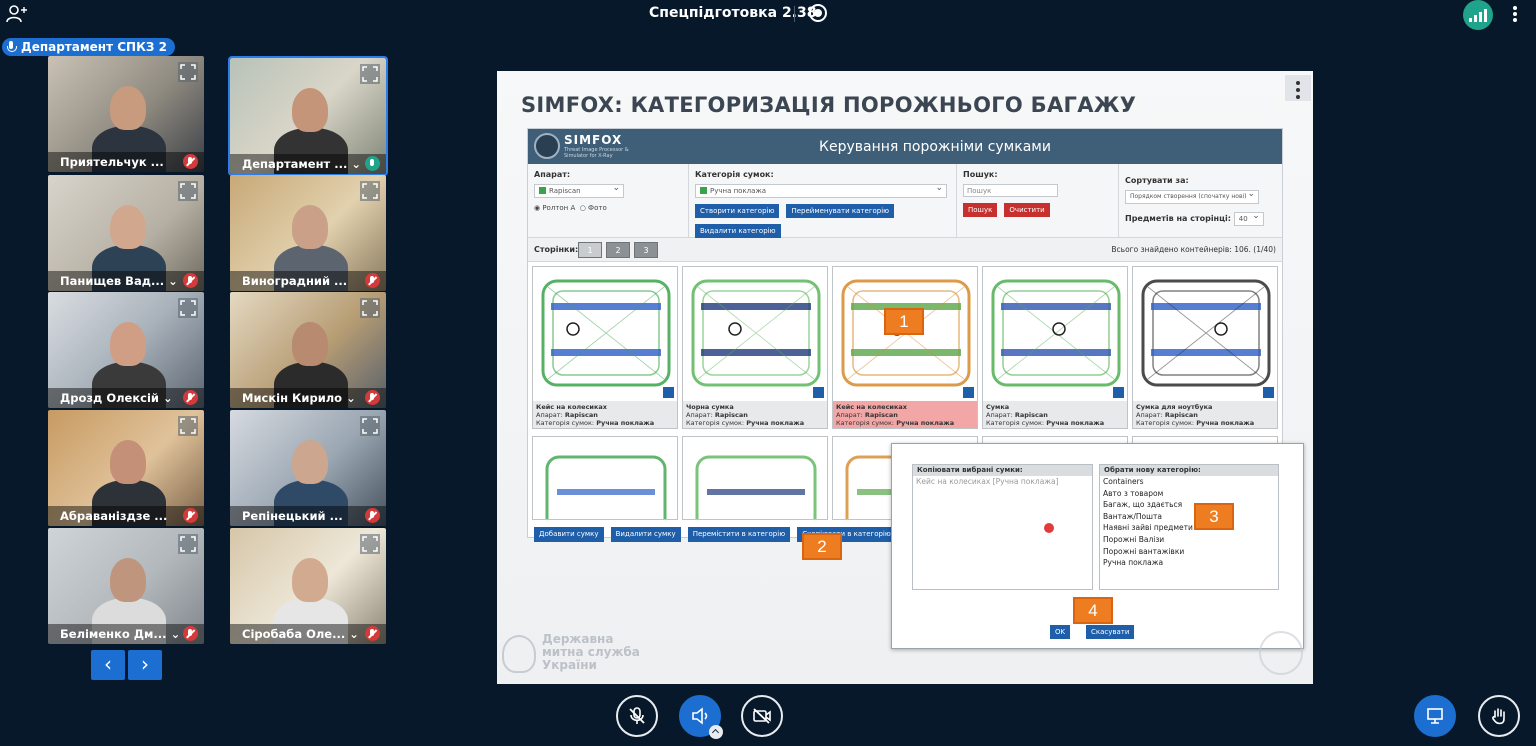 The height and width of the screenshot is (746, 1536). Describe the element at coordinates (1189, 517) in the screenshot. I see `category-option: Вантаж/Пошта` at that location.